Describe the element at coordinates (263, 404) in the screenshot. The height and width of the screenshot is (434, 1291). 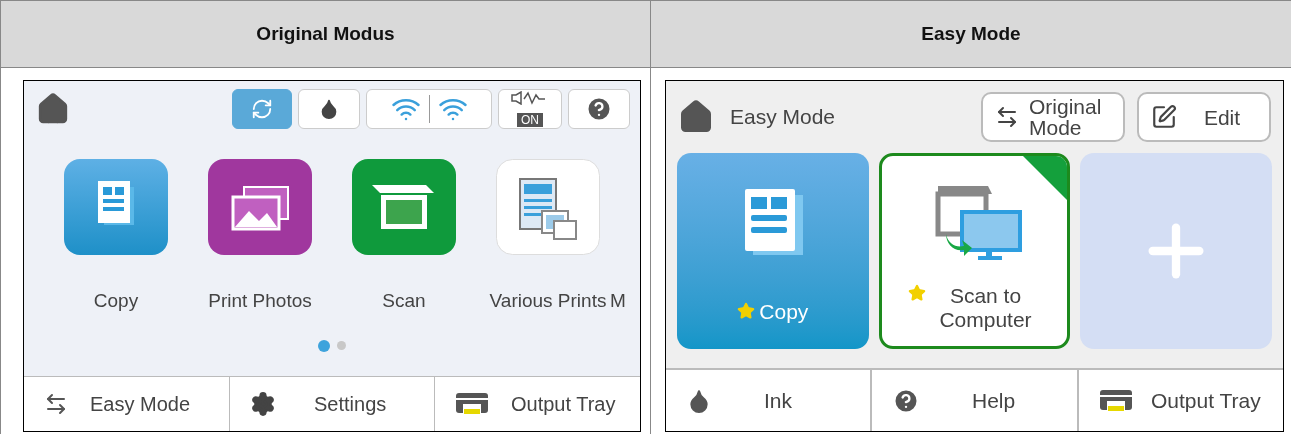
I see `settings-icon` at that location.